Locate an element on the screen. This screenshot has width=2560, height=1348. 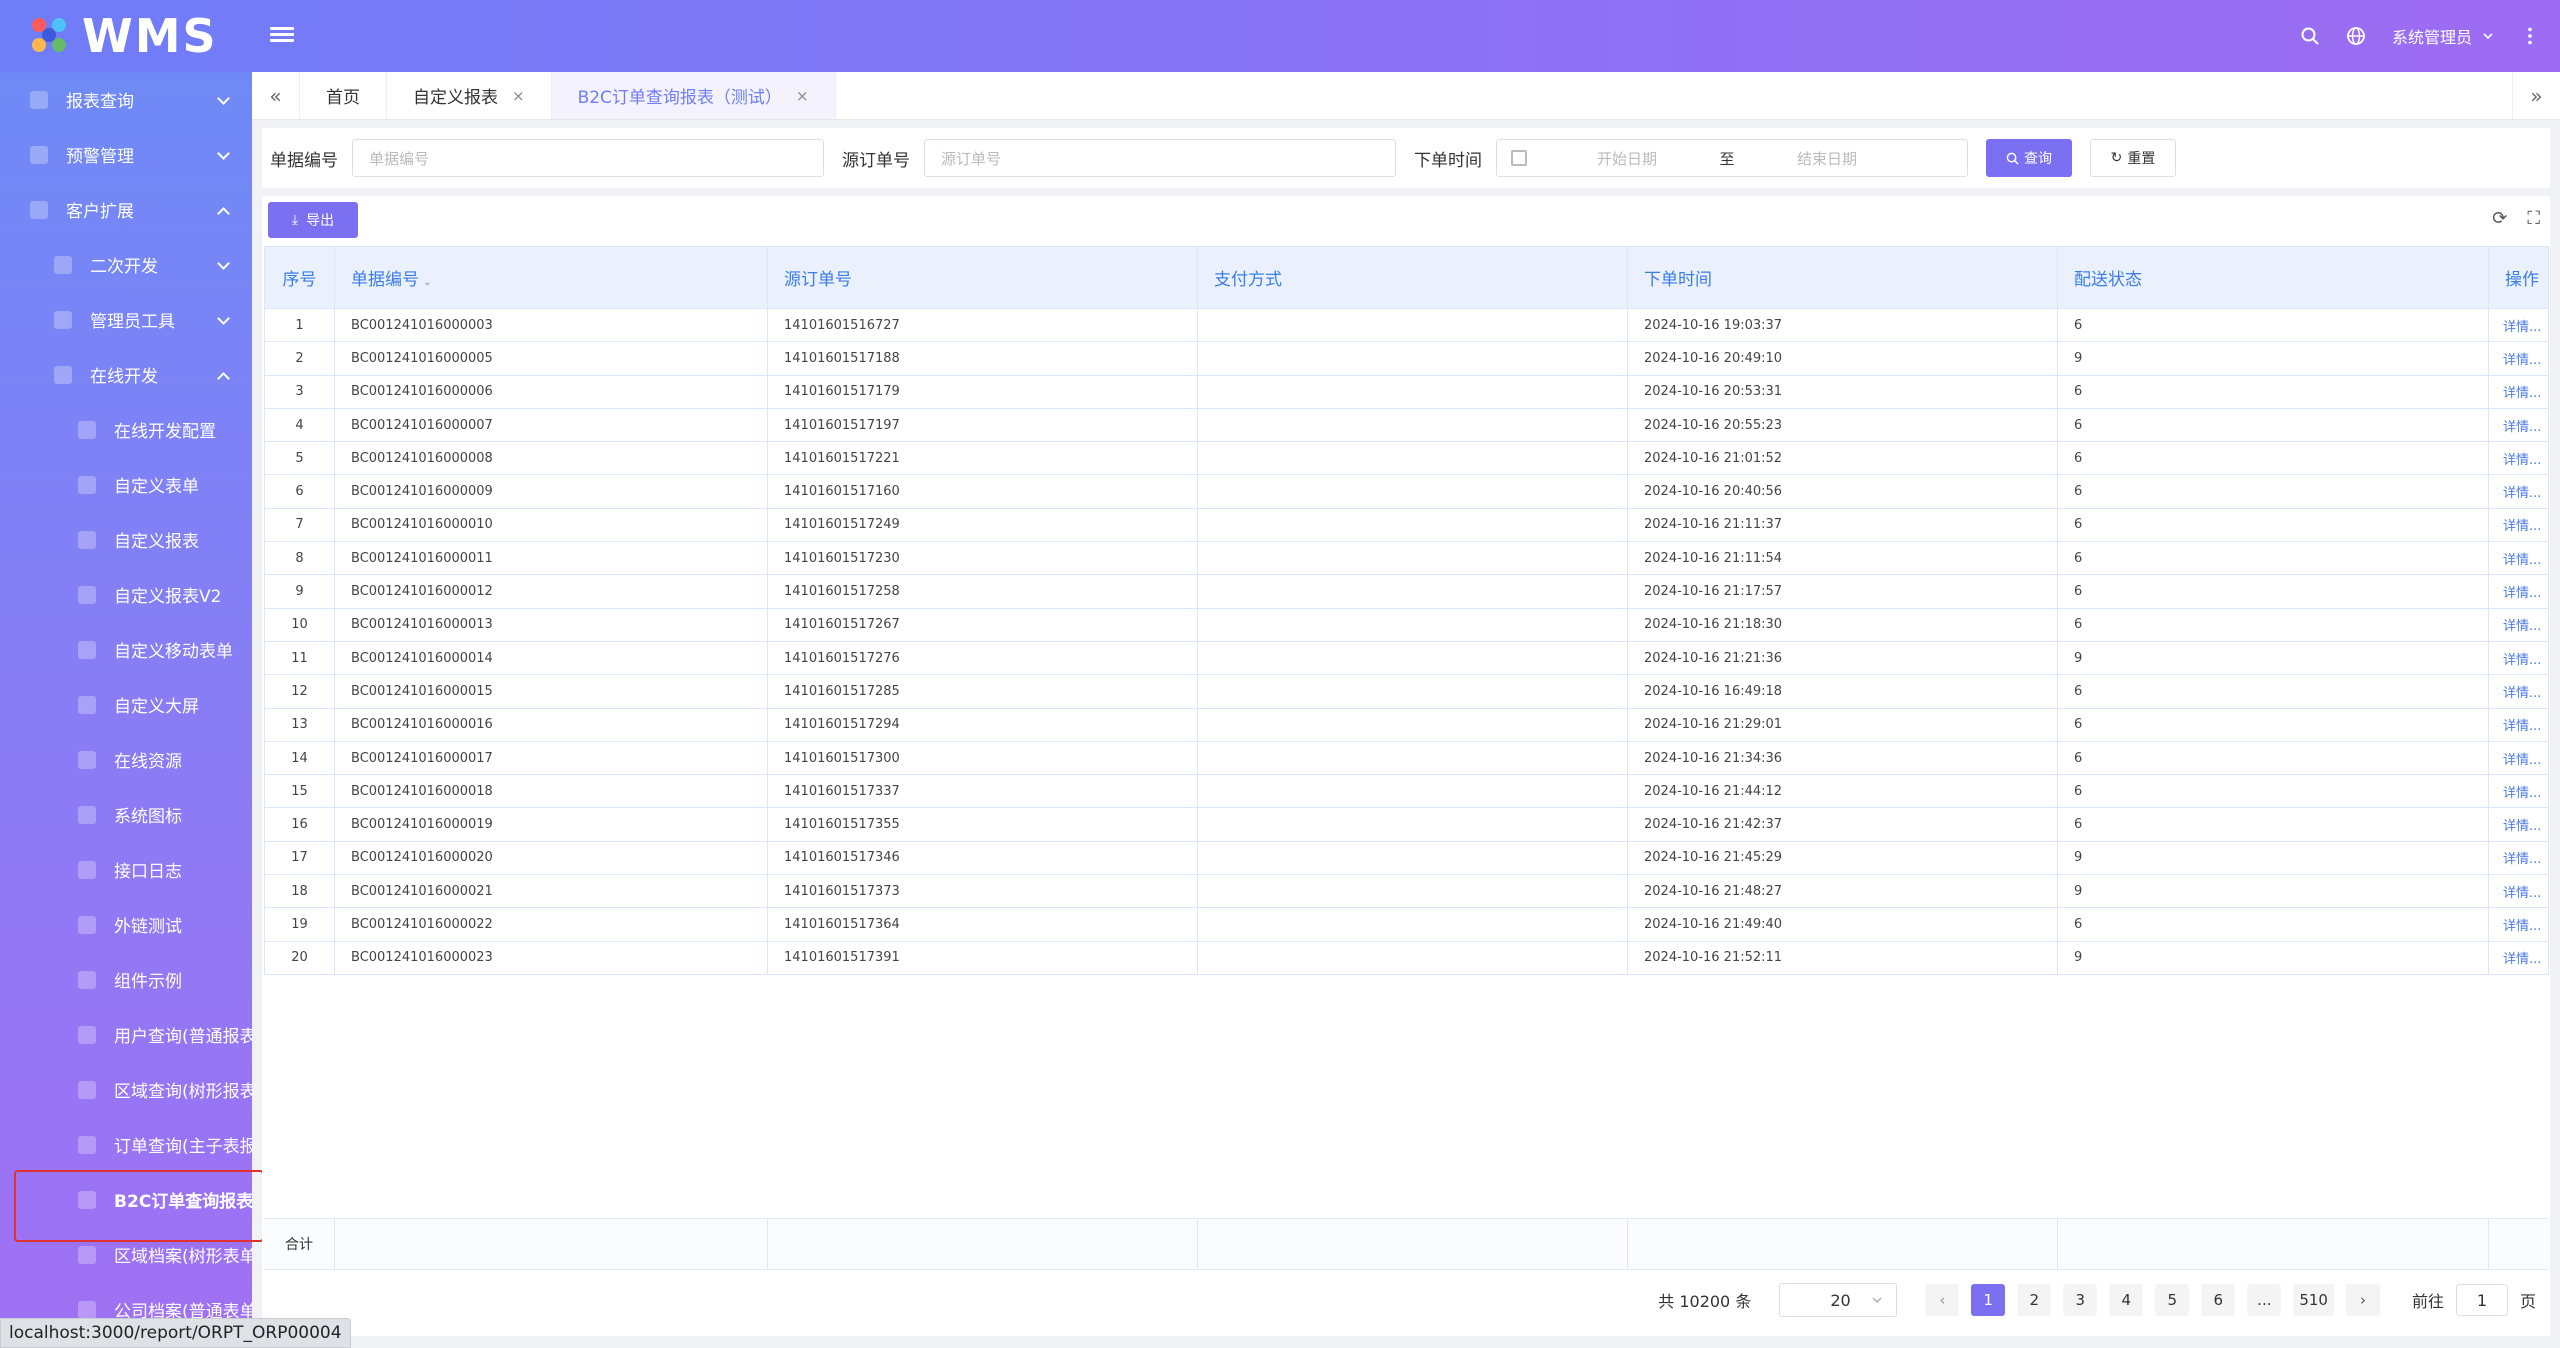
tab-item: 首页 is located at coordinates (343, 95).